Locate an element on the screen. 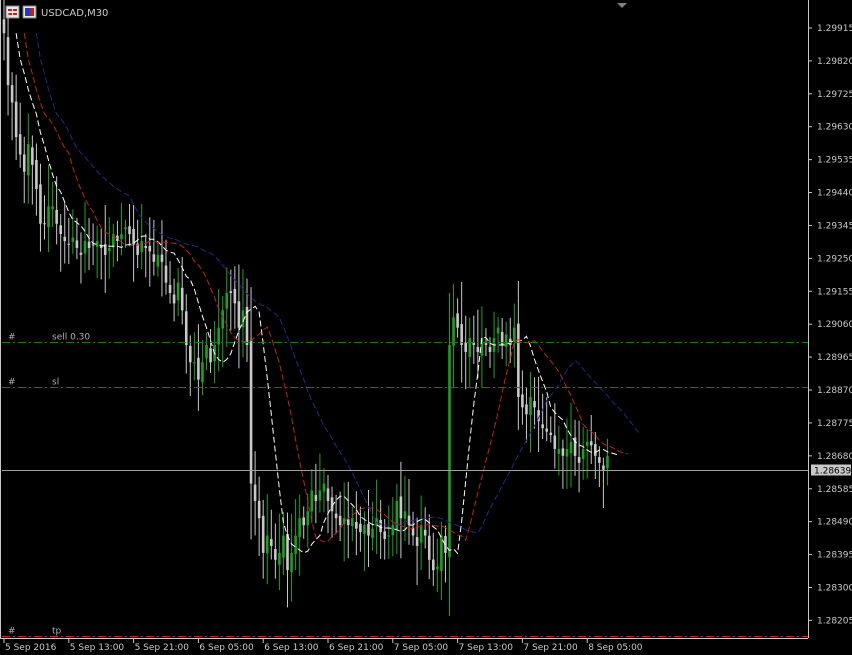 Image resolution: width=852 pixels, height=655 pixels. price-tick-label: 1.29155 is located at coordinates (834, 292).